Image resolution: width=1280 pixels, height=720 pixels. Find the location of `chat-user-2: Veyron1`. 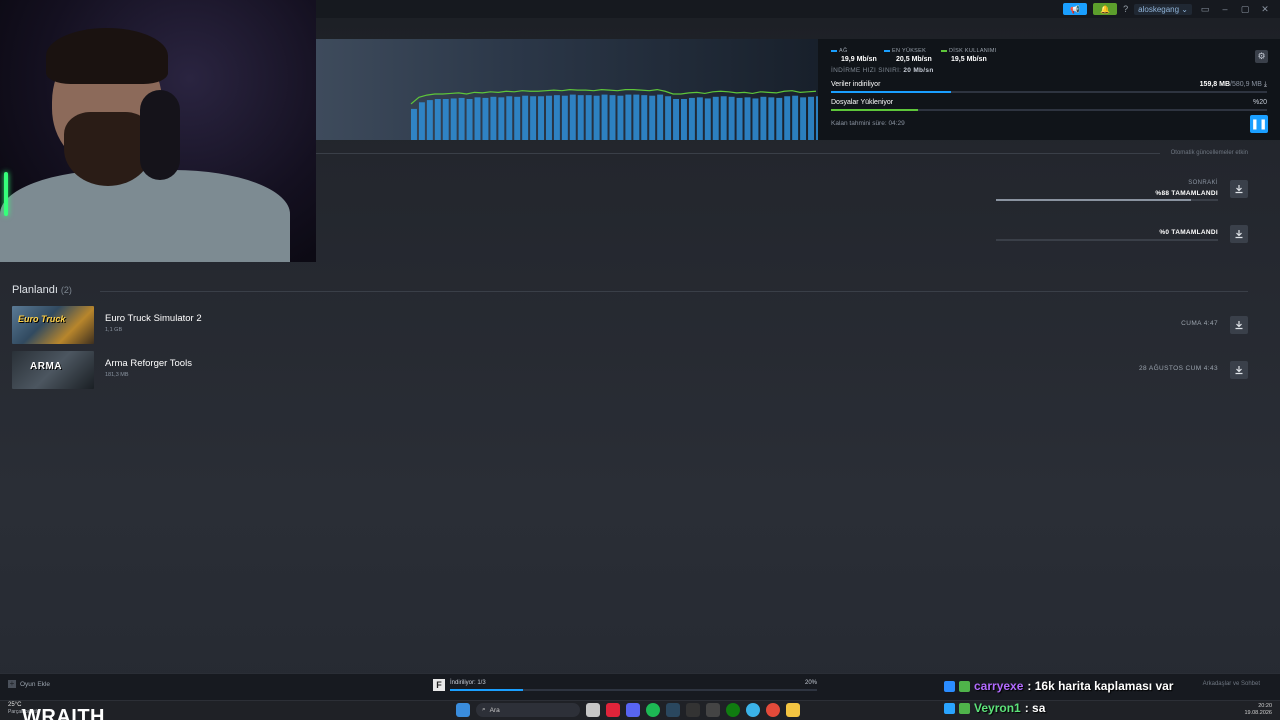

chat-user-2: Veyron1 is located at coordinates (997, 708).